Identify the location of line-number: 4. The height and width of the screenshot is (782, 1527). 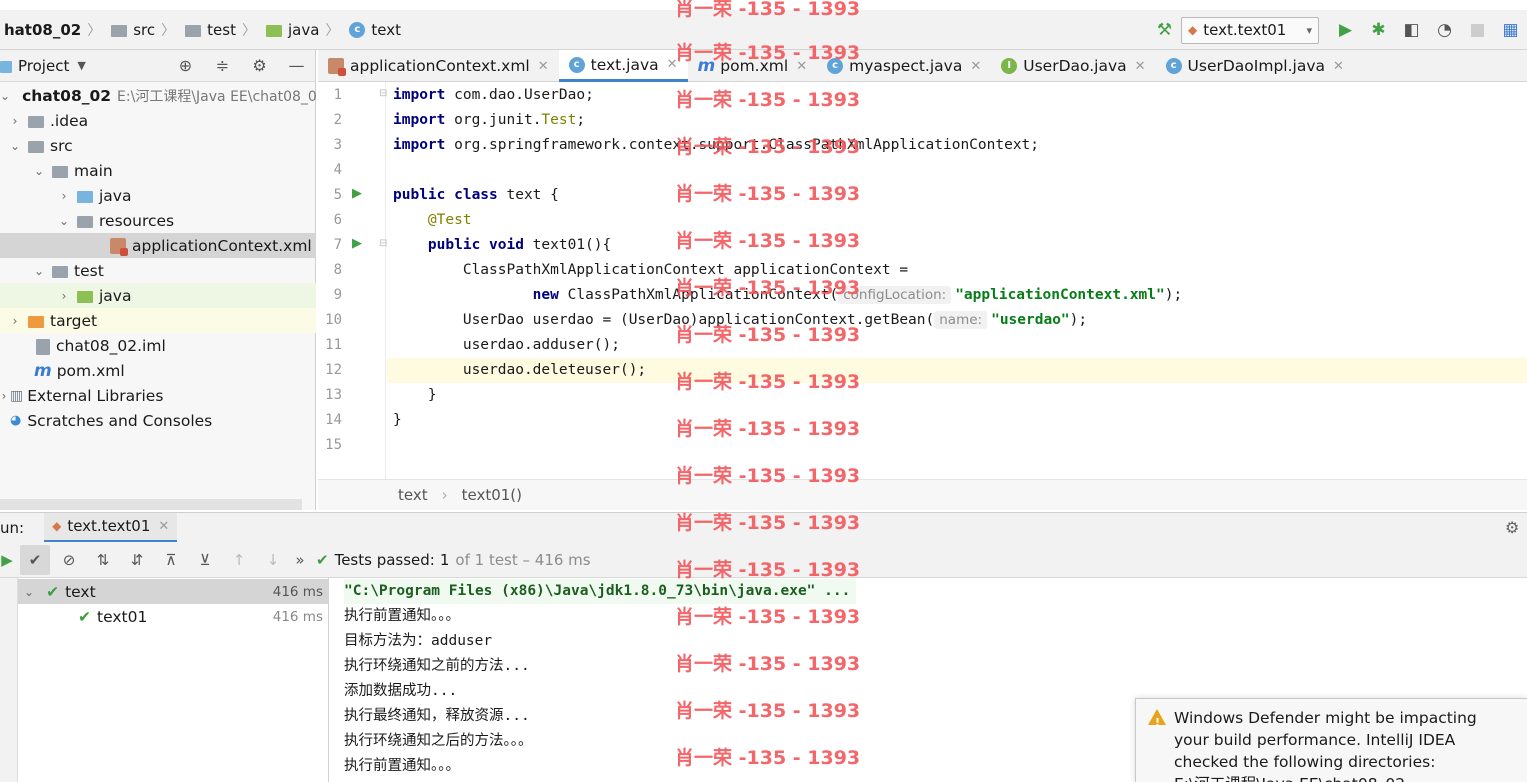
(337, 170).